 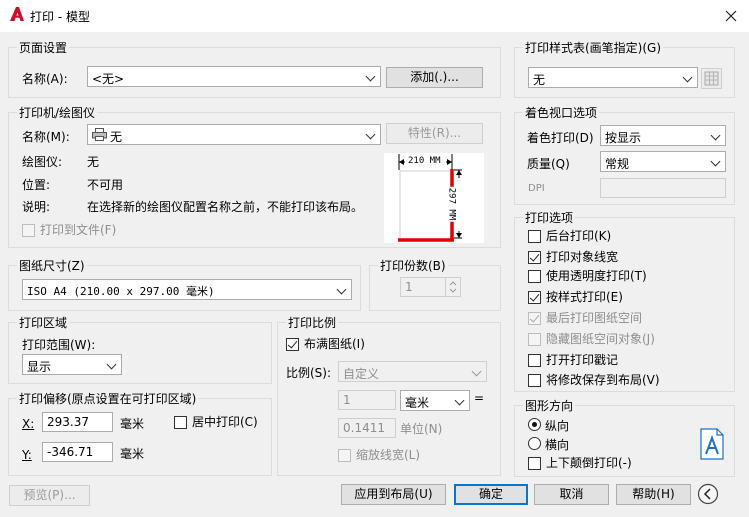 What do you see at coordinates (116, 137) in the screenshot?
I see `printer-name-value: 无` at bounding box center [116, 137].